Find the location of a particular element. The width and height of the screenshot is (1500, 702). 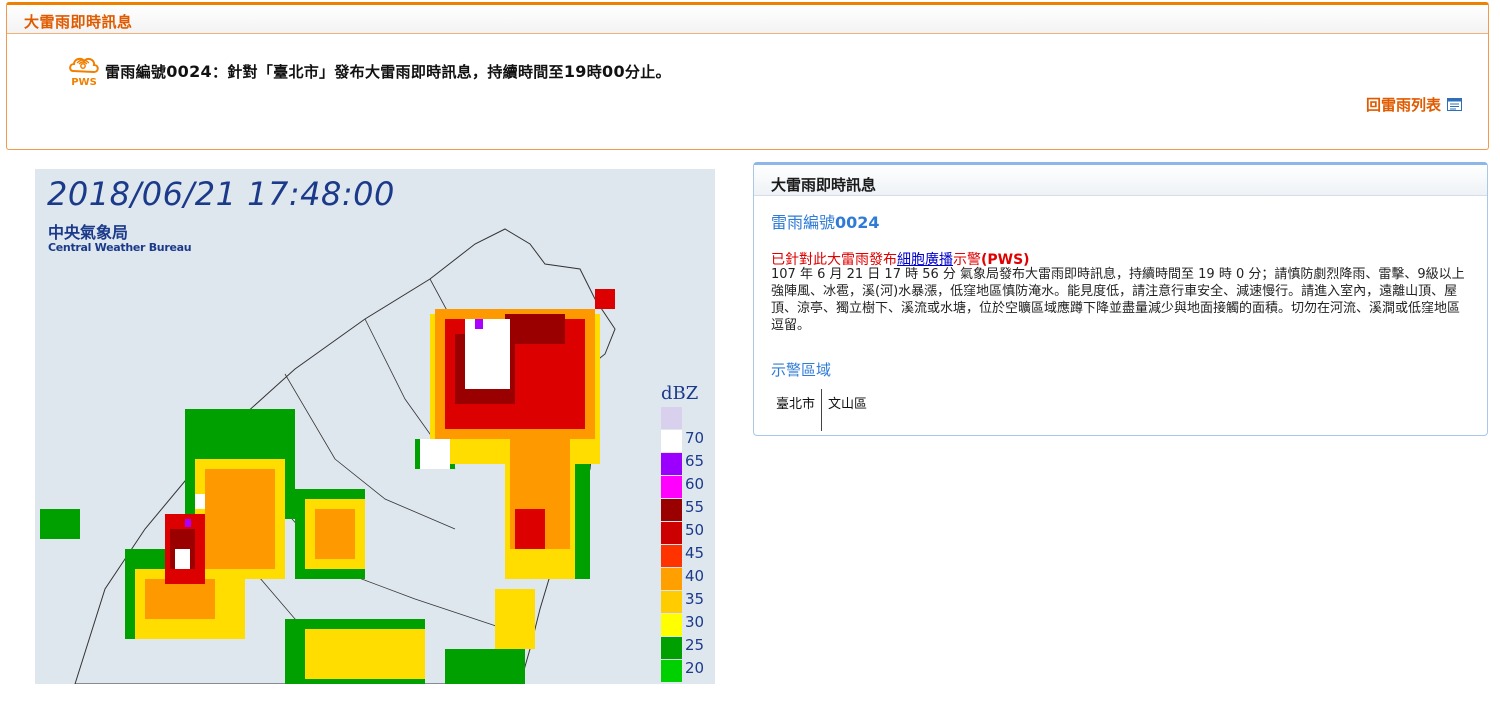

scale-label: 50 is located at coordinates (695, 530).